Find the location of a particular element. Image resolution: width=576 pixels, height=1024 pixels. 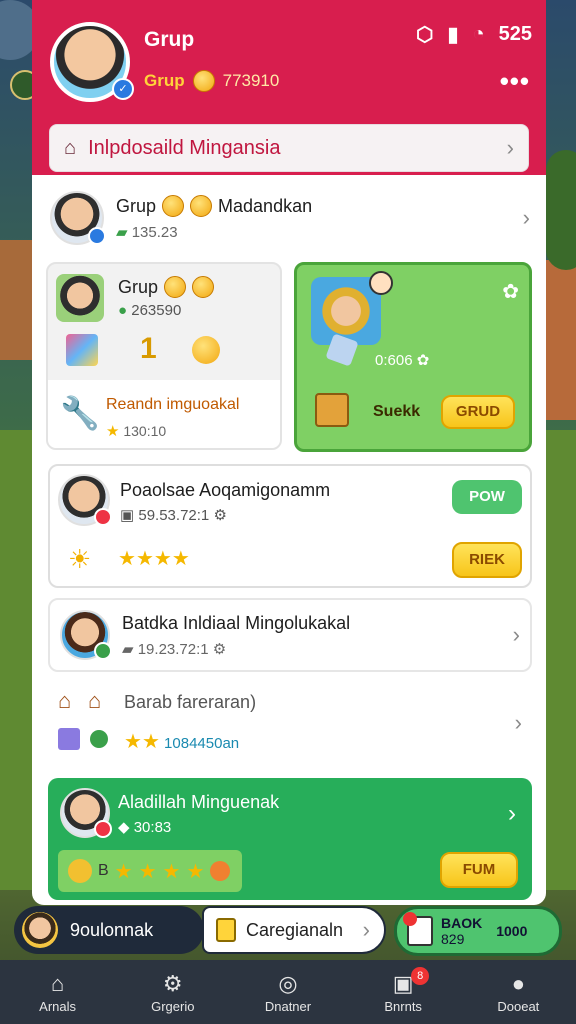

bottom-pill-bar: 9oulonnak Caregianaln › BAOK 829 1000 is located at coordinates (288, 931).